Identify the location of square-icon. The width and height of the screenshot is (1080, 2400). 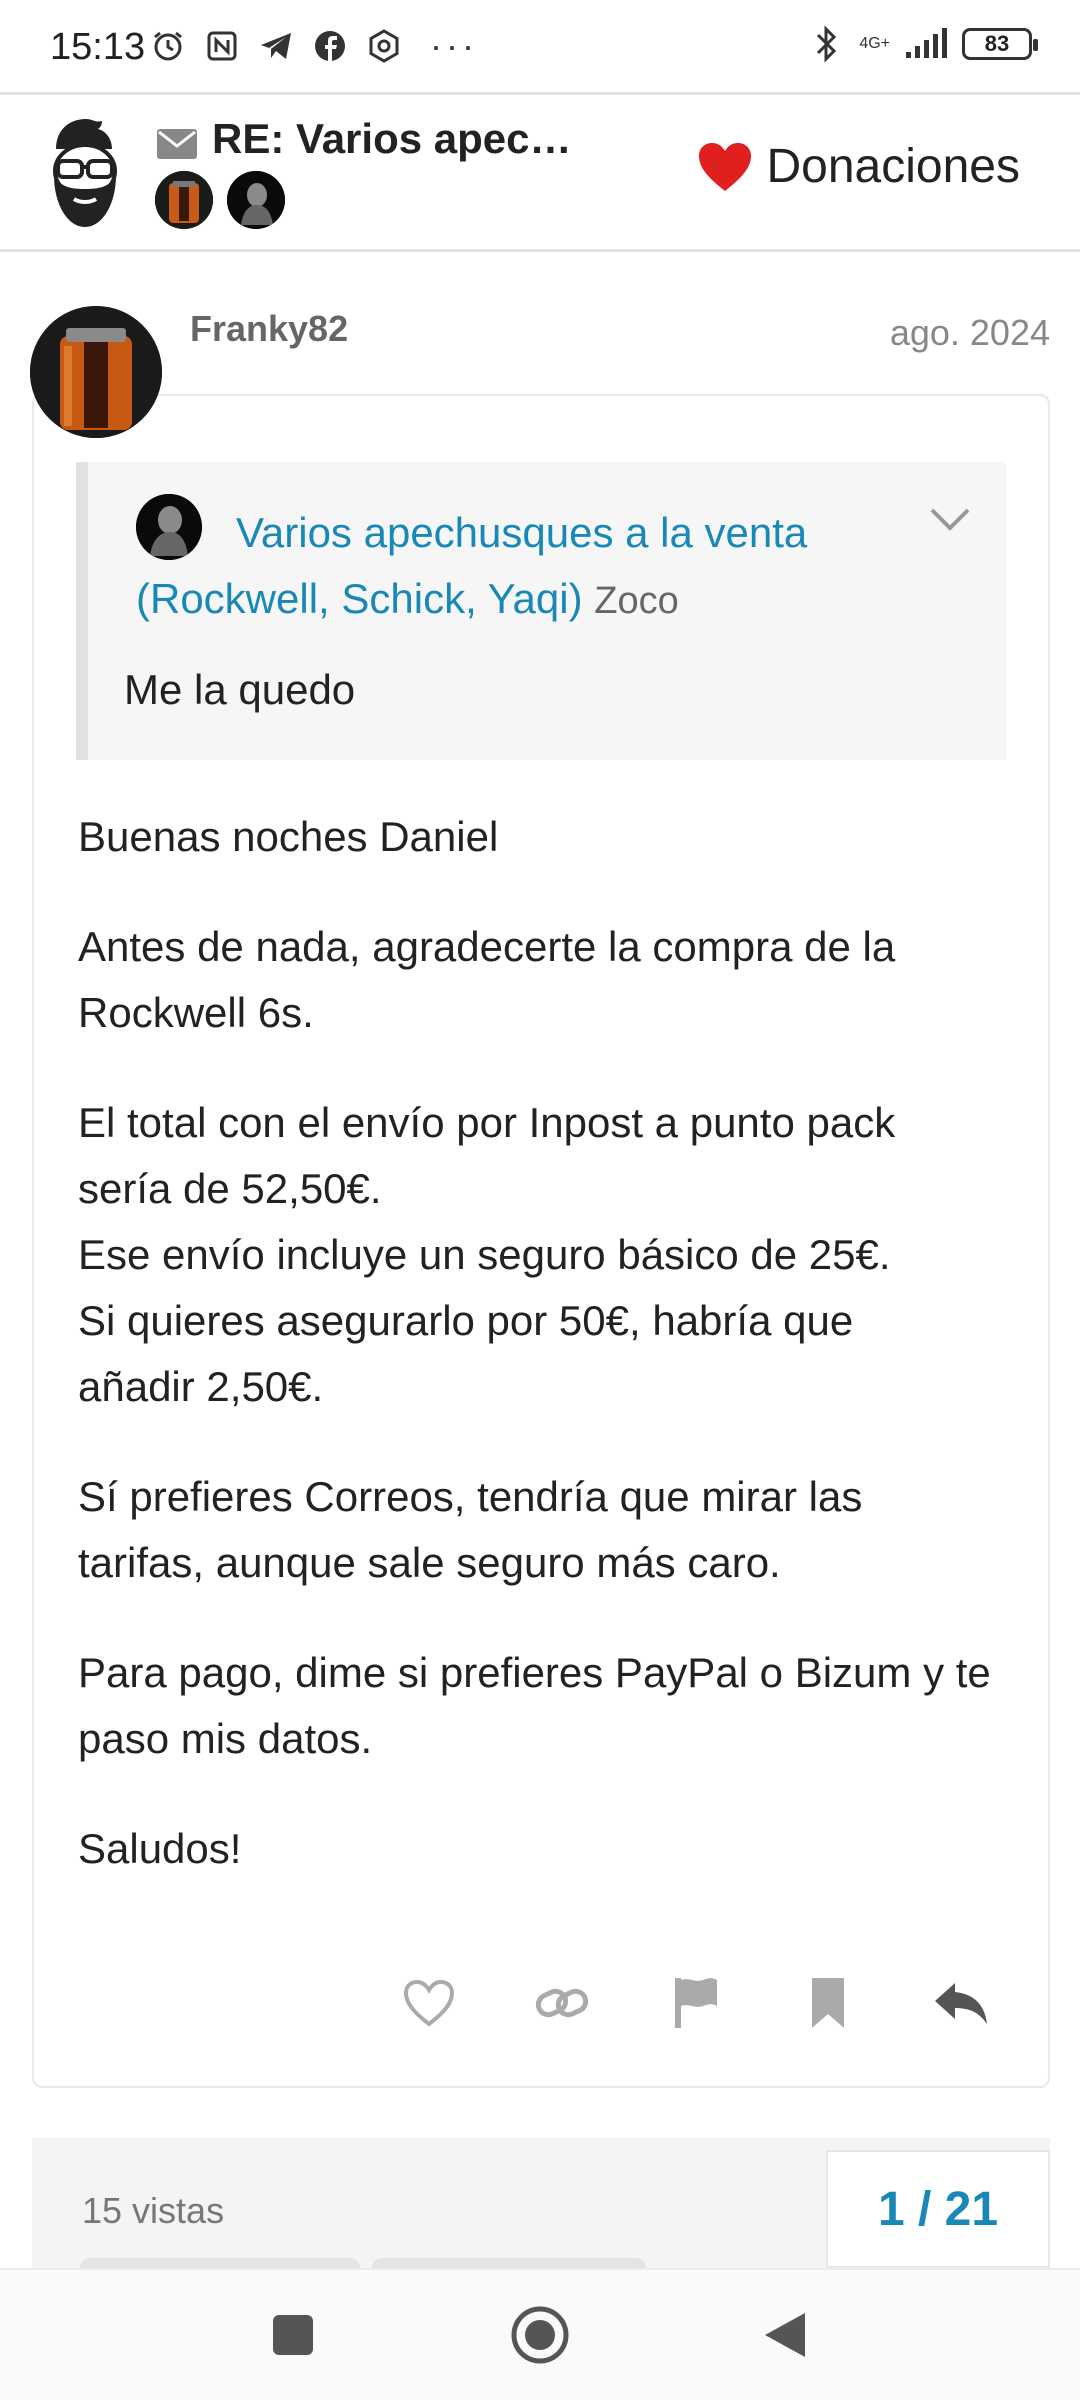
(293, 2335).